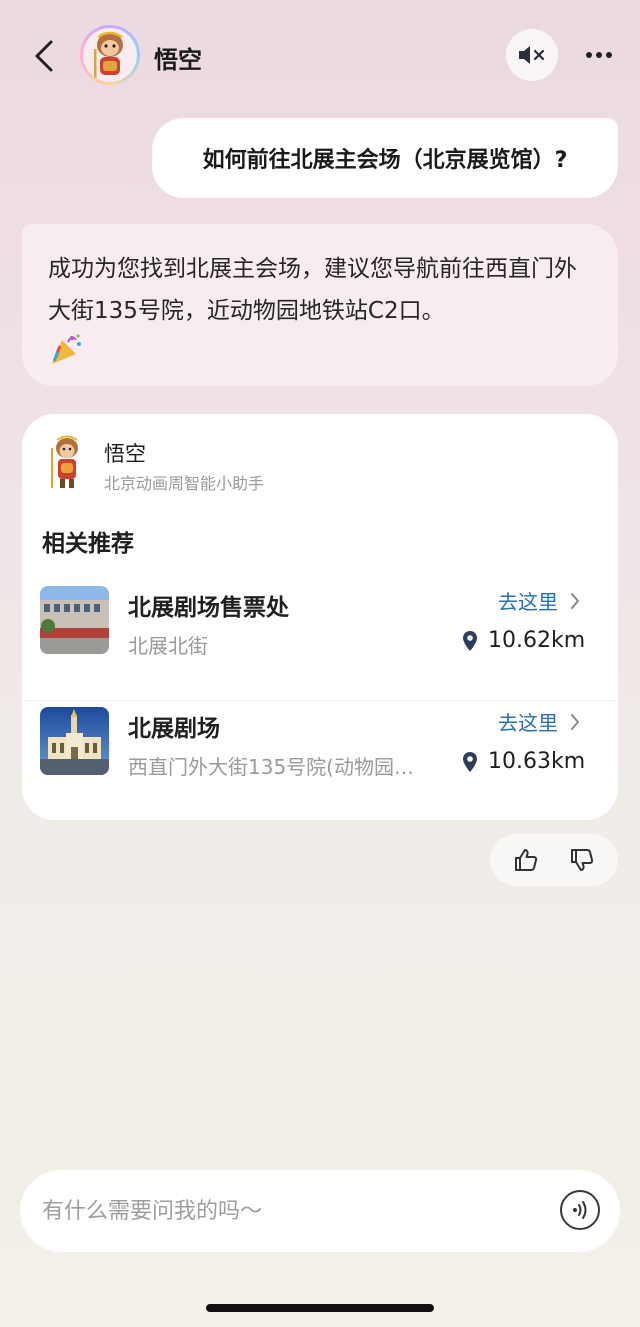  I want to click on chat-header: 悟空, so click(320, 56).